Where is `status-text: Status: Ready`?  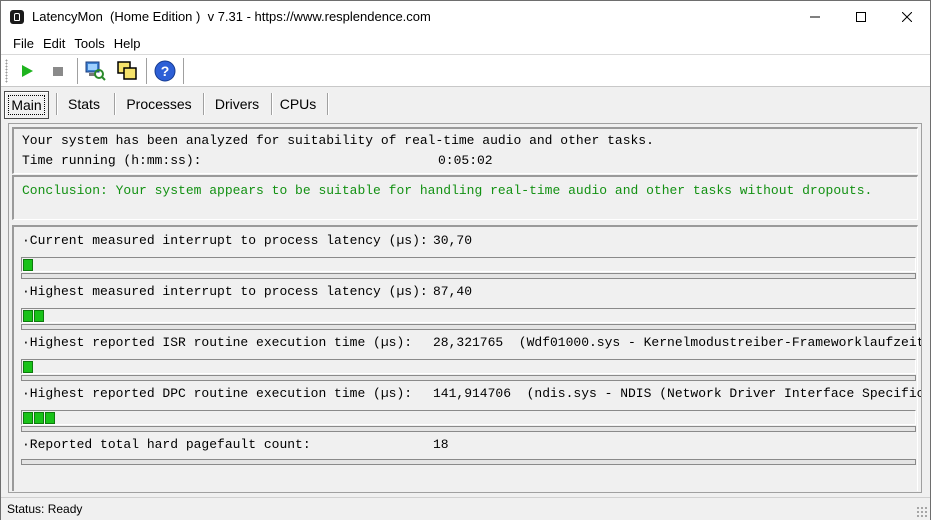
status-text: Status: Ready is located at coordinates (45, 509).